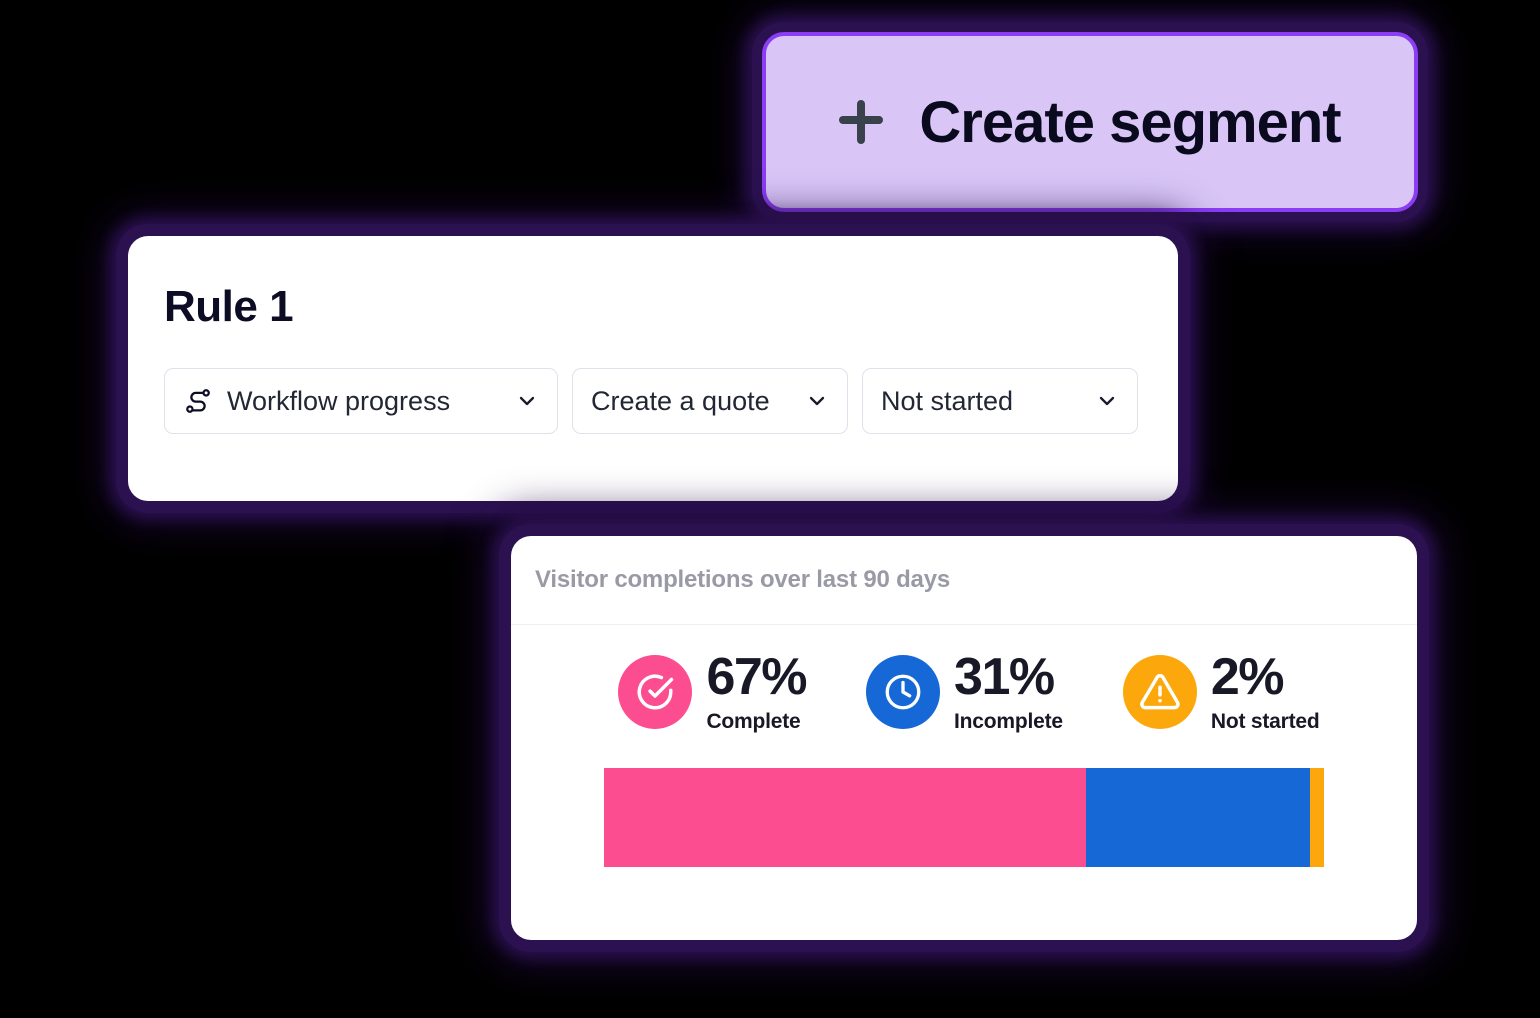 The height and width of the screenshot is (1018, 1540). Describe the element at coordinates (903, 692) in the screenshot. I see `clock-icon` at that location.